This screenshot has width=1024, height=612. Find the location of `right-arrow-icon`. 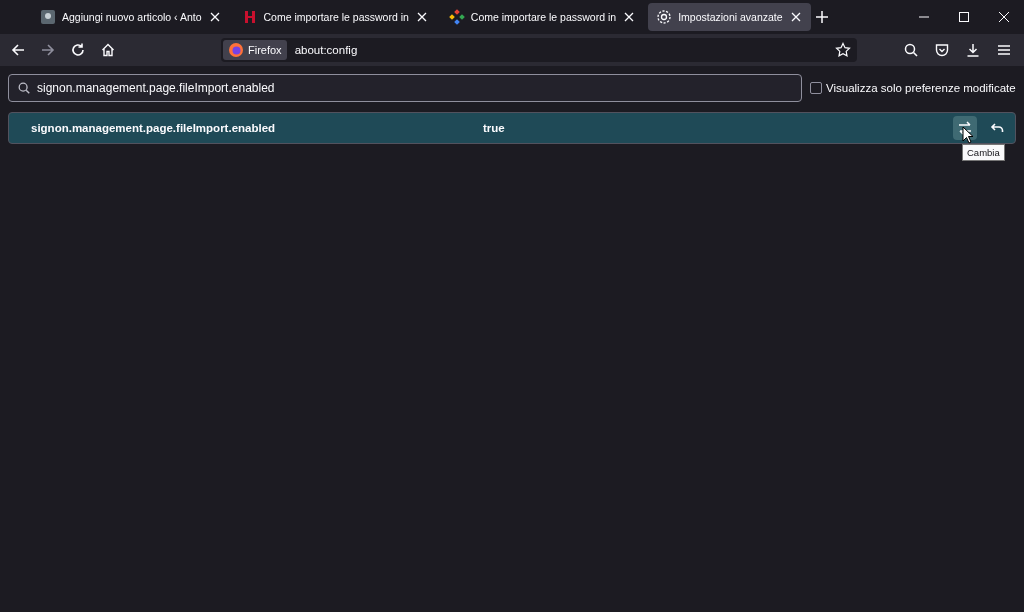

right-arrow-icon is located at coordinates (48, 50).